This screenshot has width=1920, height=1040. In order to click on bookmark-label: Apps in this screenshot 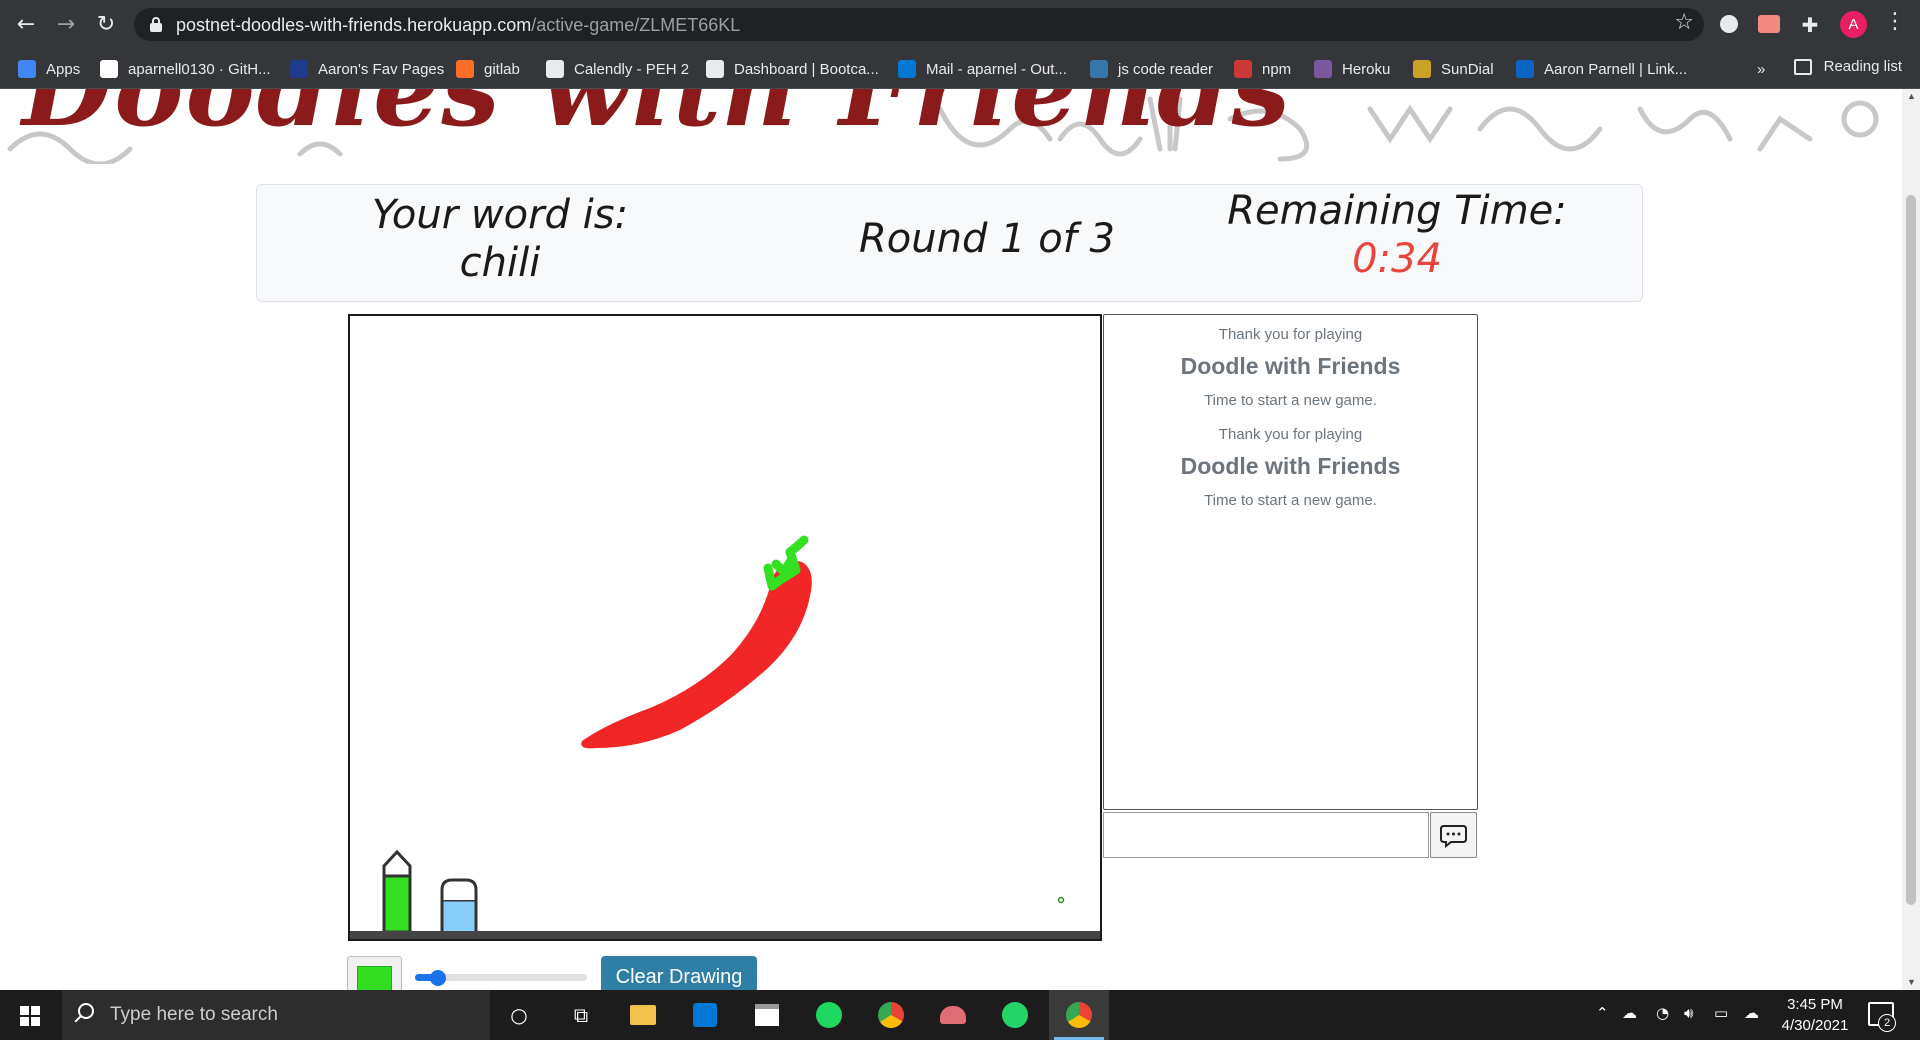, I will do `click(63, 69)`.